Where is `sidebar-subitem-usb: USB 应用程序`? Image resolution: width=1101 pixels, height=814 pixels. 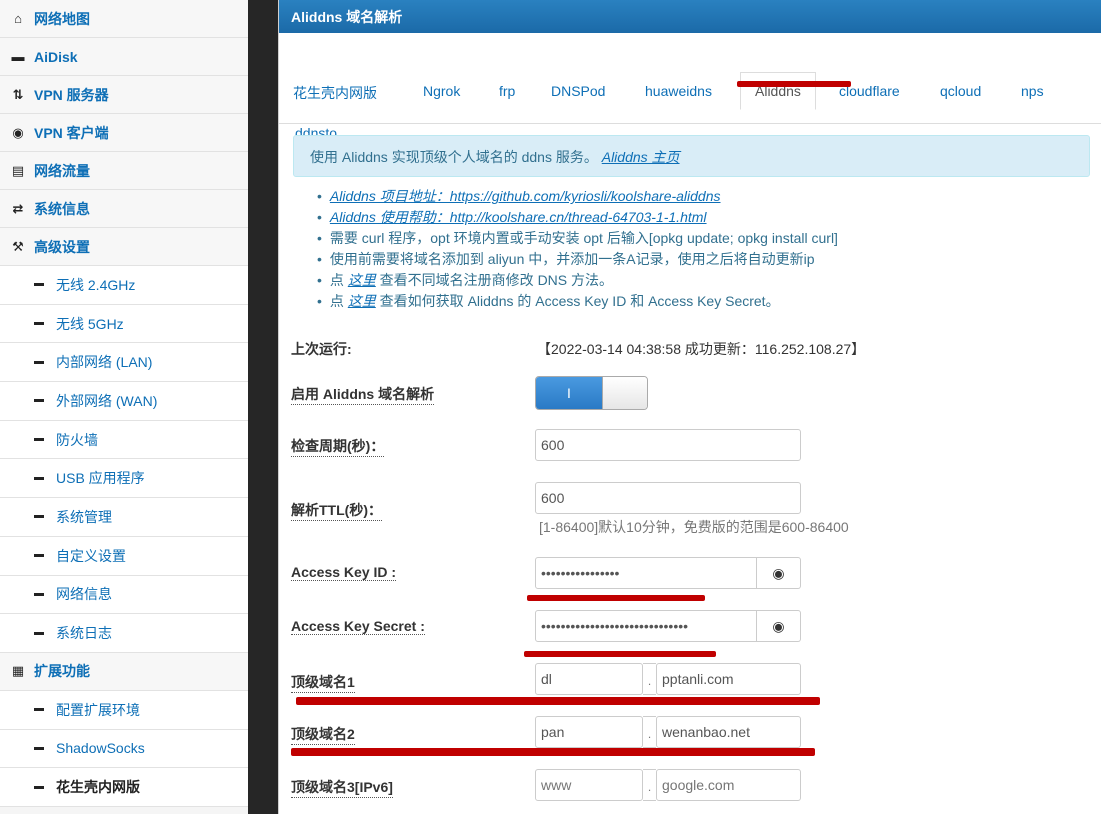
sidebar-subitem-usb: USB 应用程序 is located at coordinates (124, 479).